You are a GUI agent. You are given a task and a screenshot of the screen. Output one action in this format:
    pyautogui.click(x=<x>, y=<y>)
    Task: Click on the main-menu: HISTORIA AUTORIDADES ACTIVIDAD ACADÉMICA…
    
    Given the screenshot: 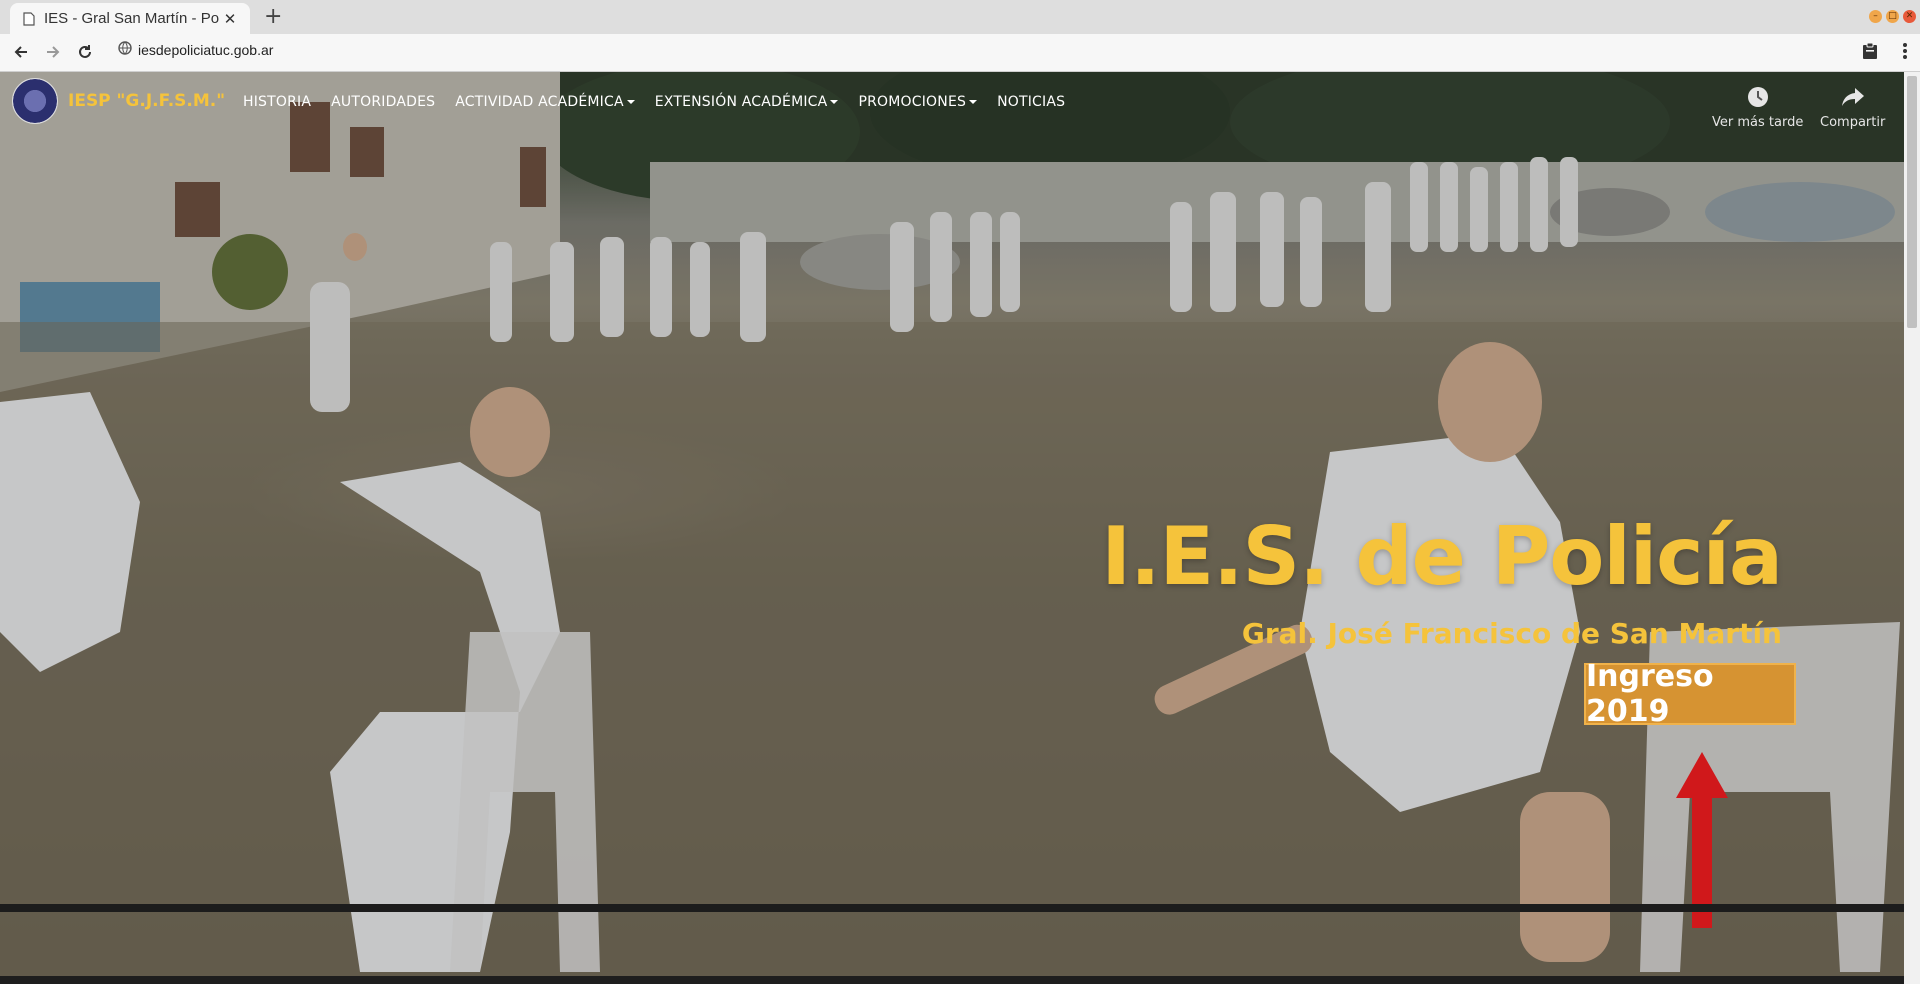 What is the action you would take?
    pyautogui.click(x=664, y=102)
    